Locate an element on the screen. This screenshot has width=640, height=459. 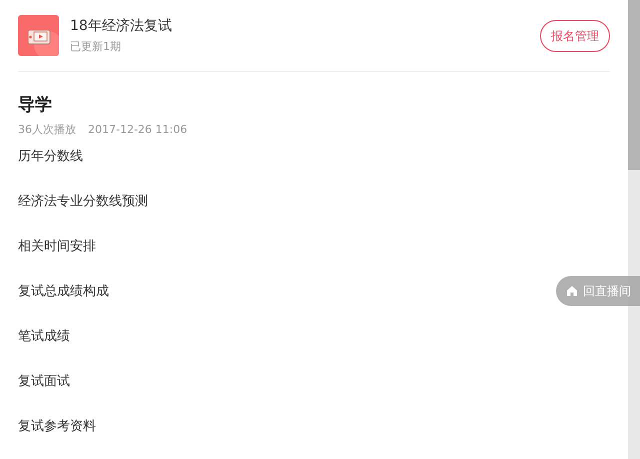
outline-item: 复试总成绩构成 is located at coordinates (63, 292).